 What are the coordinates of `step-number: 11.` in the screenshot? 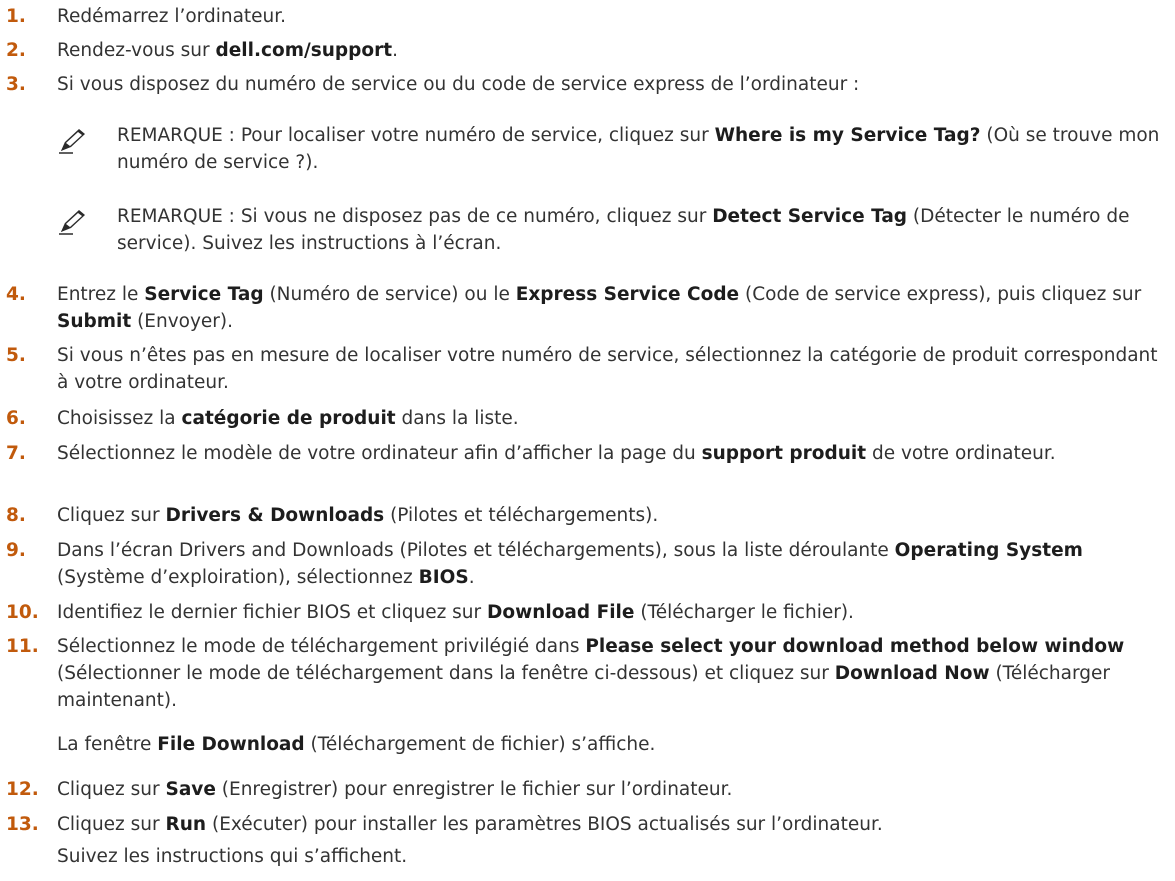 It's located at (22, 646).